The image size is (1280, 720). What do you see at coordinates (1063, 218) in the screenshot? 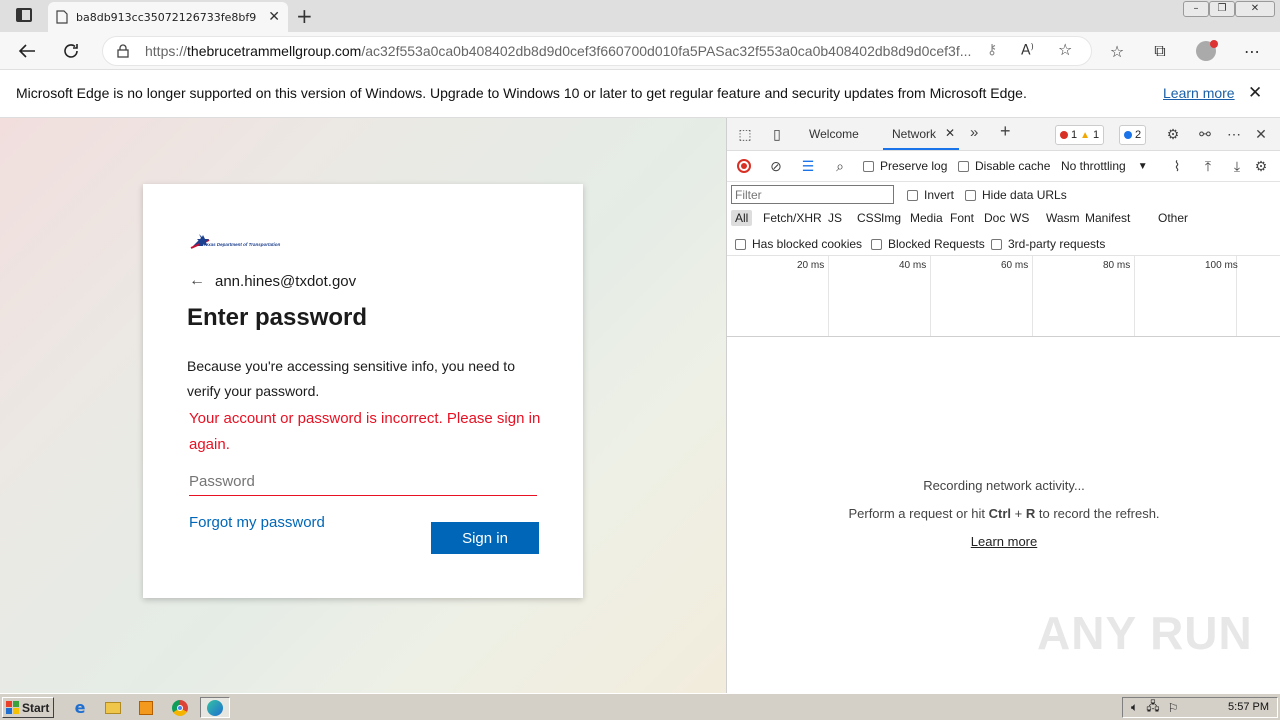
I see `type-filter-wasm: Wasm` at bounding box center [1063, 218].